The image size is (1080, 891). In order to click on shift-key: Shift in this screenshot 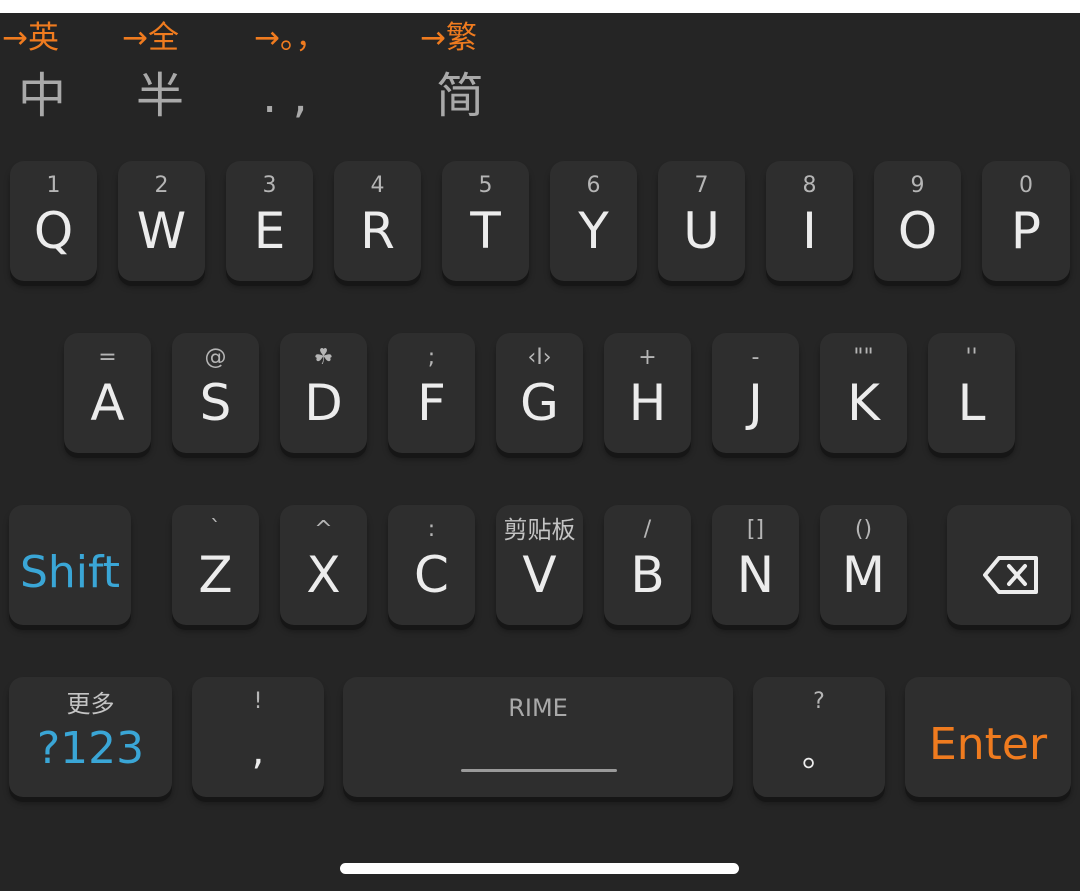, I will do `click(70, 565)`.